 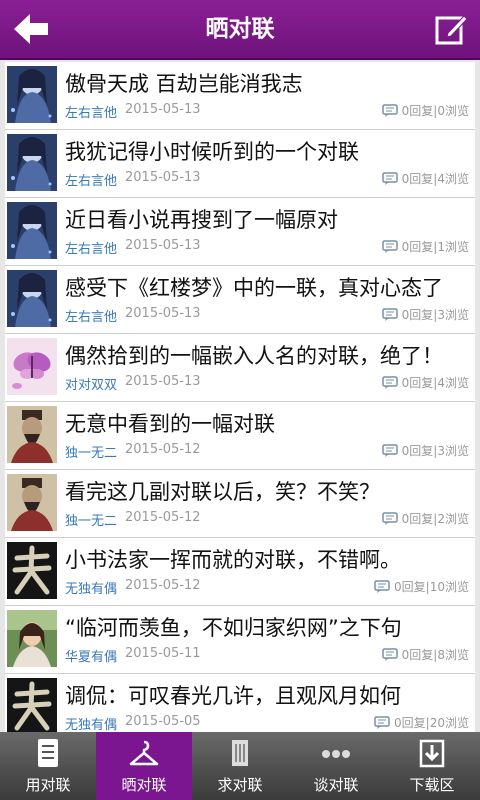 I want to click on post-stats: 0回复|2浏览, so click(x=425, y=518).